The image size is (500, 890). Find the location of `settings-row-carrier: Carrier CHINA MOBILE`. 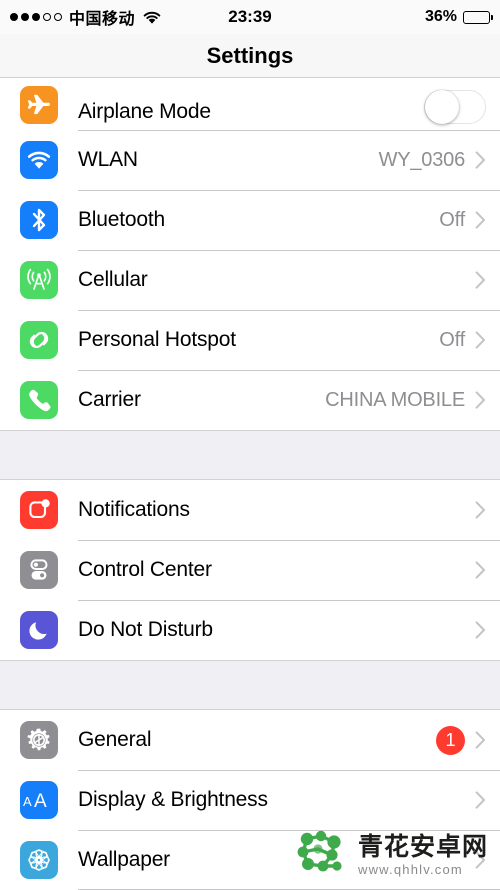

settings-row-carrier: Carrier CHINA MOBILE is located at coordinates (250, 400).